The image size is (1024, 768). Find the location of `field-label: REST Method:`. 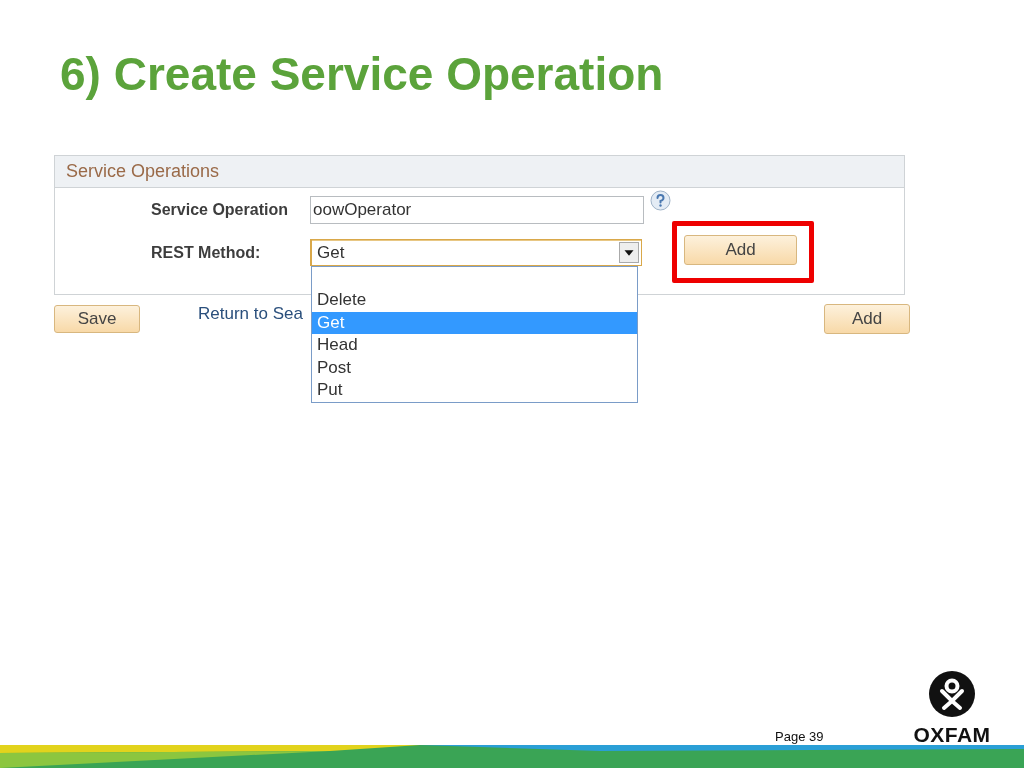

field-label: REST Method: is located at coordinates (206, 252).